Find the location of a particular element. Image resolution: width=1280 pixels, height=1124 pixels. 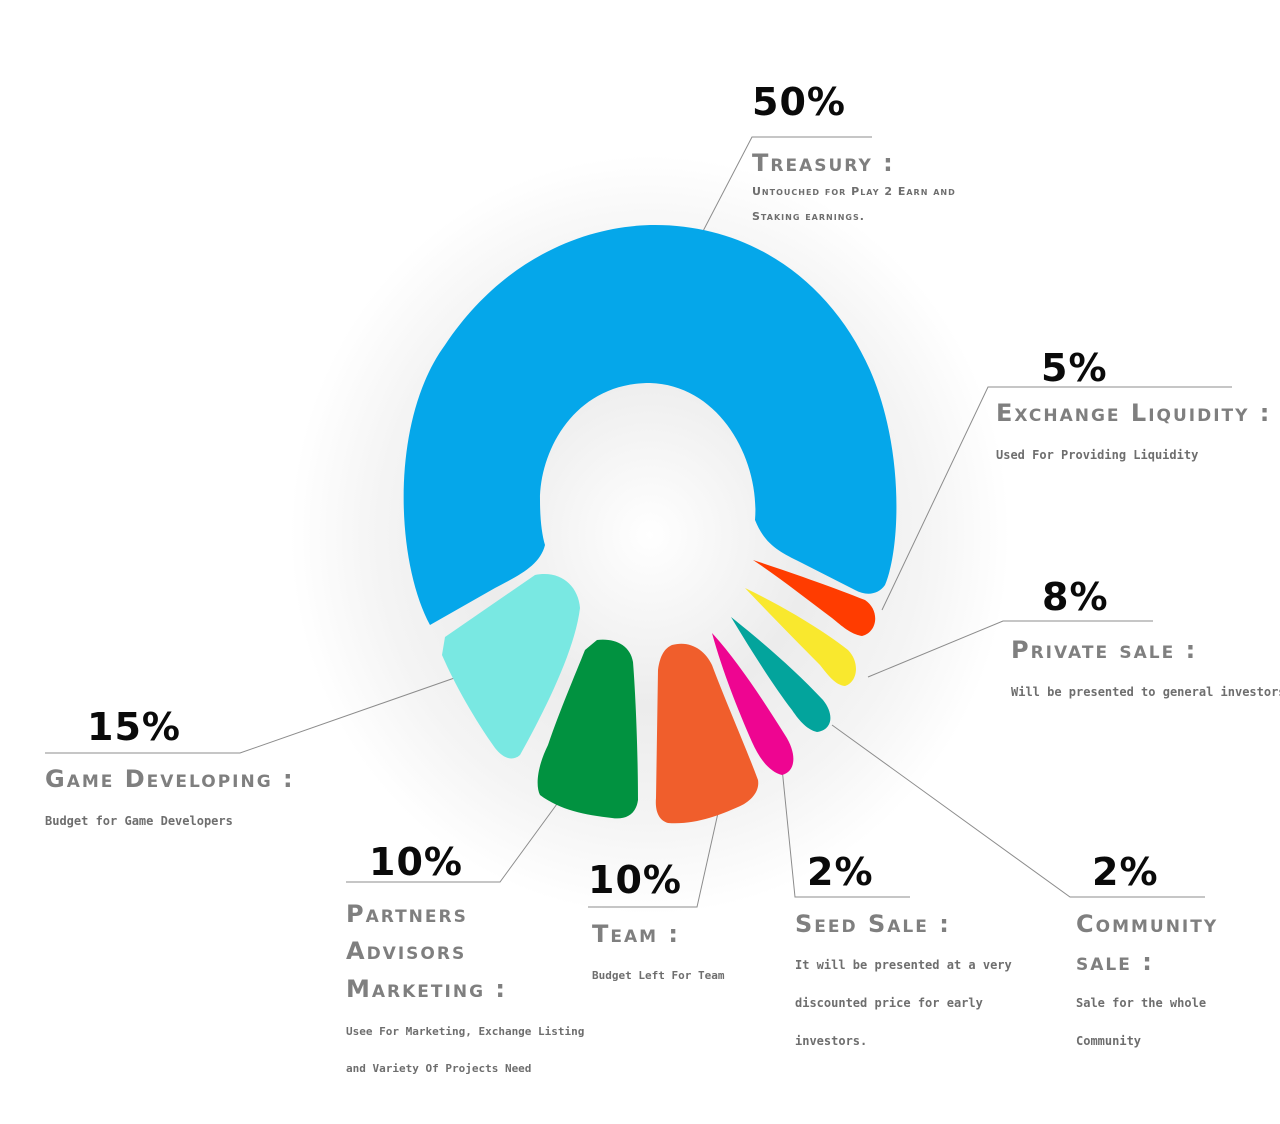

game-developing-desc: Budget for Game Developers is located at coordinates (139, 821).